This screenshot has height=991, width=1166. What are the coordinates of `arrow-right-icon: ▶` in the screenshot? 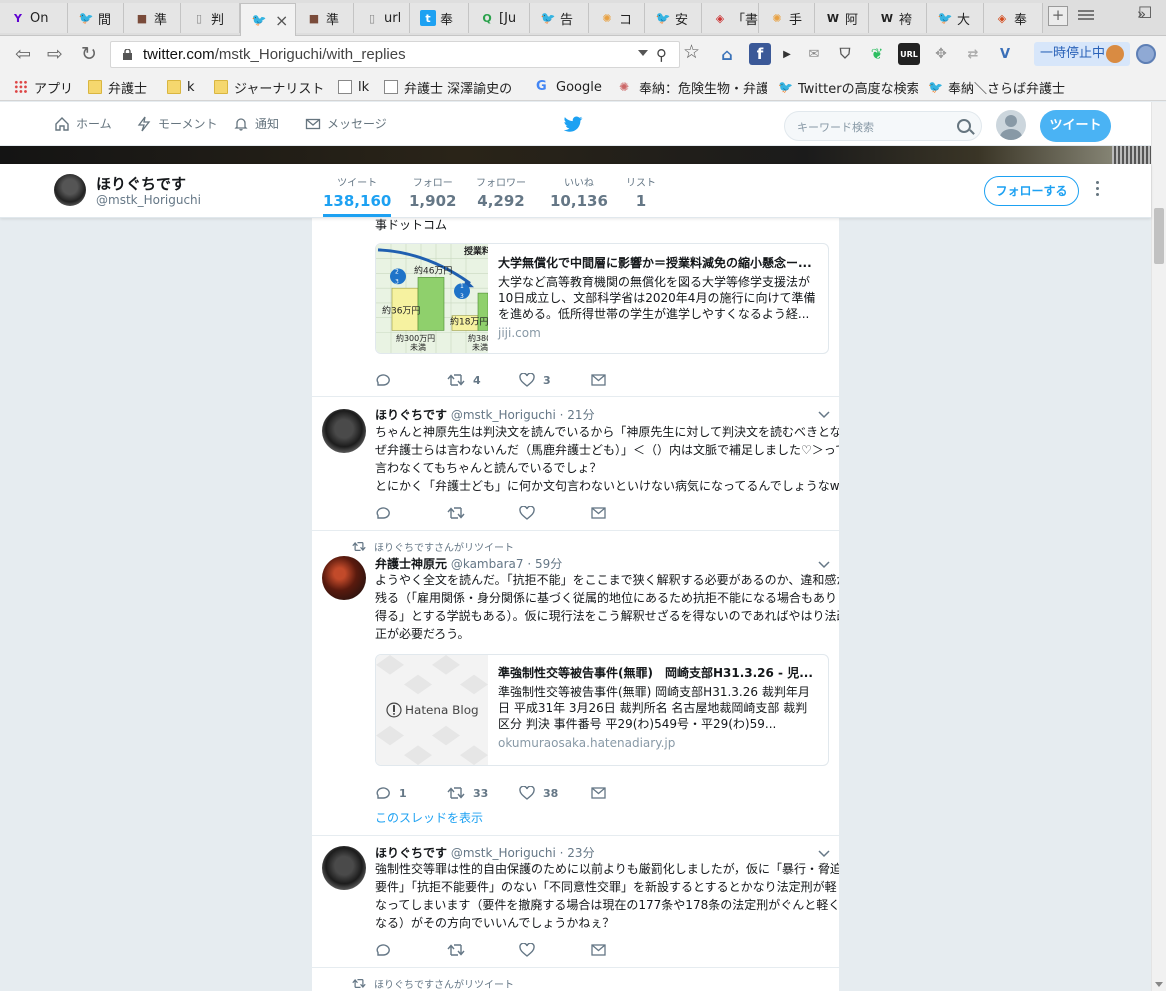 It's located at (787, 54).